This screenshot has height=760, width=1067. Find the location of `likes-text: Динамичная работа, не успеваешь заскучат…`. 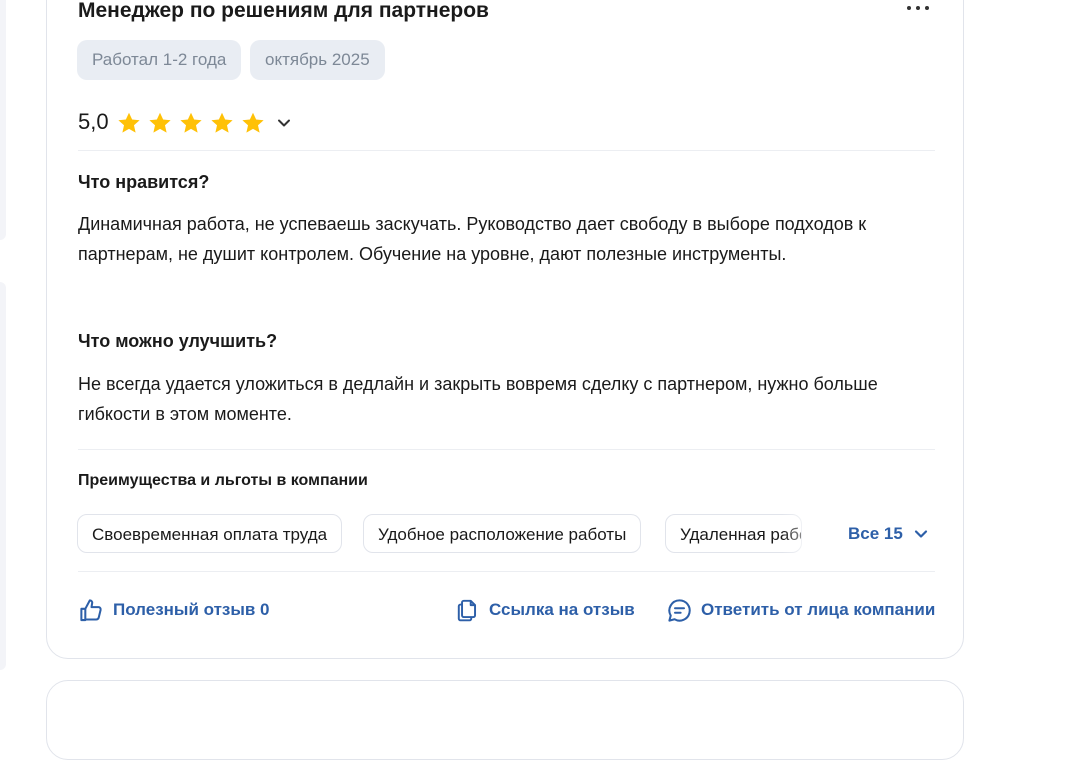

likes-text: Динамичная работа, не успеваешь заскучат… is located at coordinates (472, 239).